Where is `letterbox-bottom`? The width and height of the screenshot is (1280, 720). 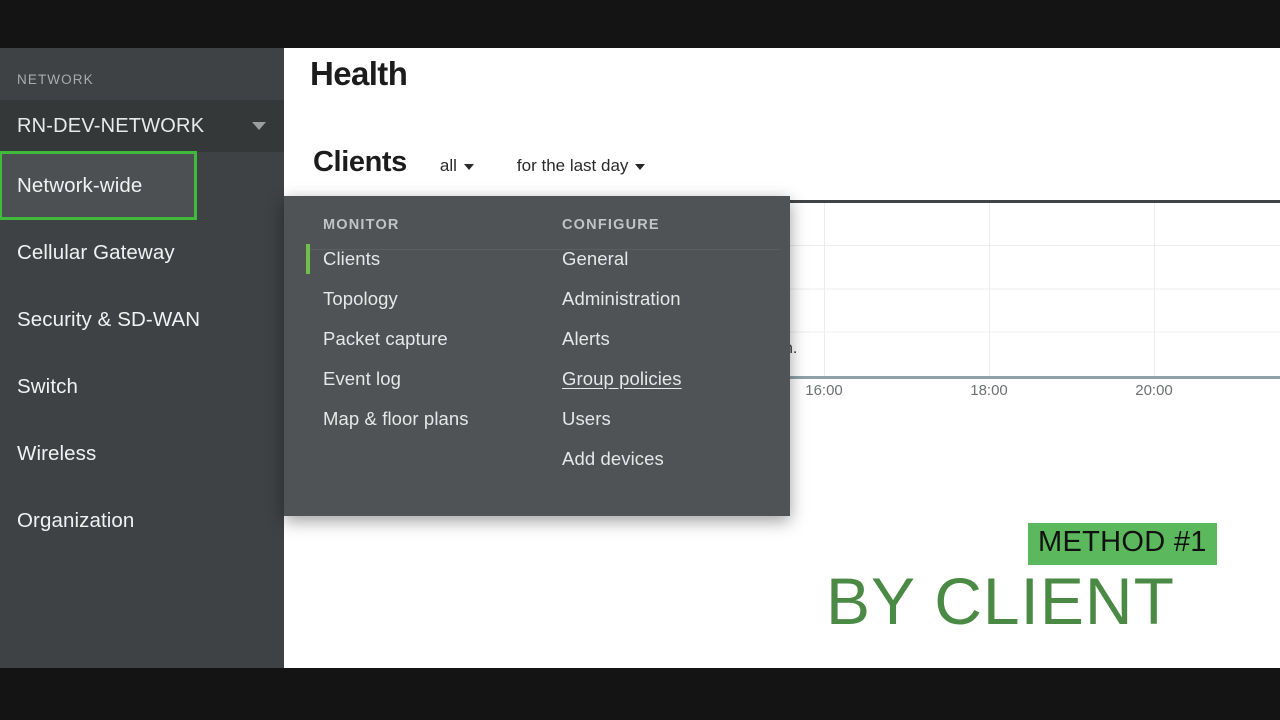 letterbox-bottom is located at coordinates (640, 694).